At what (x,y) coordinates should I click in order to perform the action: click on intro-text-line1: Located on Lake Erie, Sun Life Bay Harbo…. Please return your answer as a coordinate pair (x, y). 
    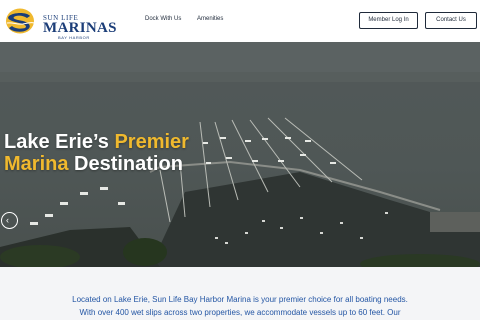
    Looking at the image, I should click on (240, 299).